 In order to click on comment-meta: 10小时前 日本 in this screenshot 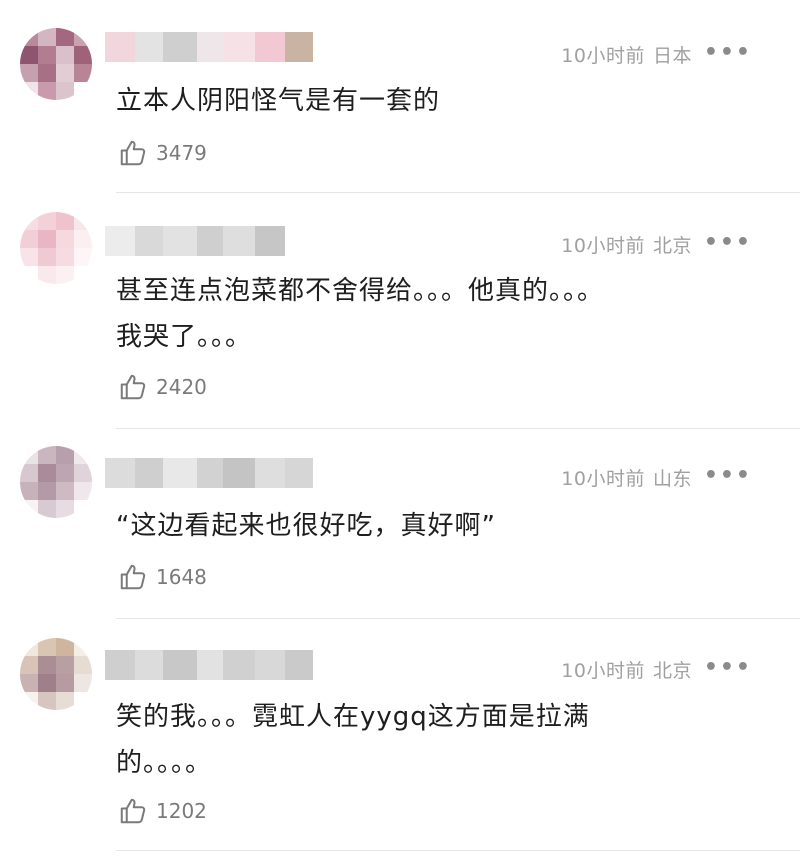, I will do `click(626, 54)`.